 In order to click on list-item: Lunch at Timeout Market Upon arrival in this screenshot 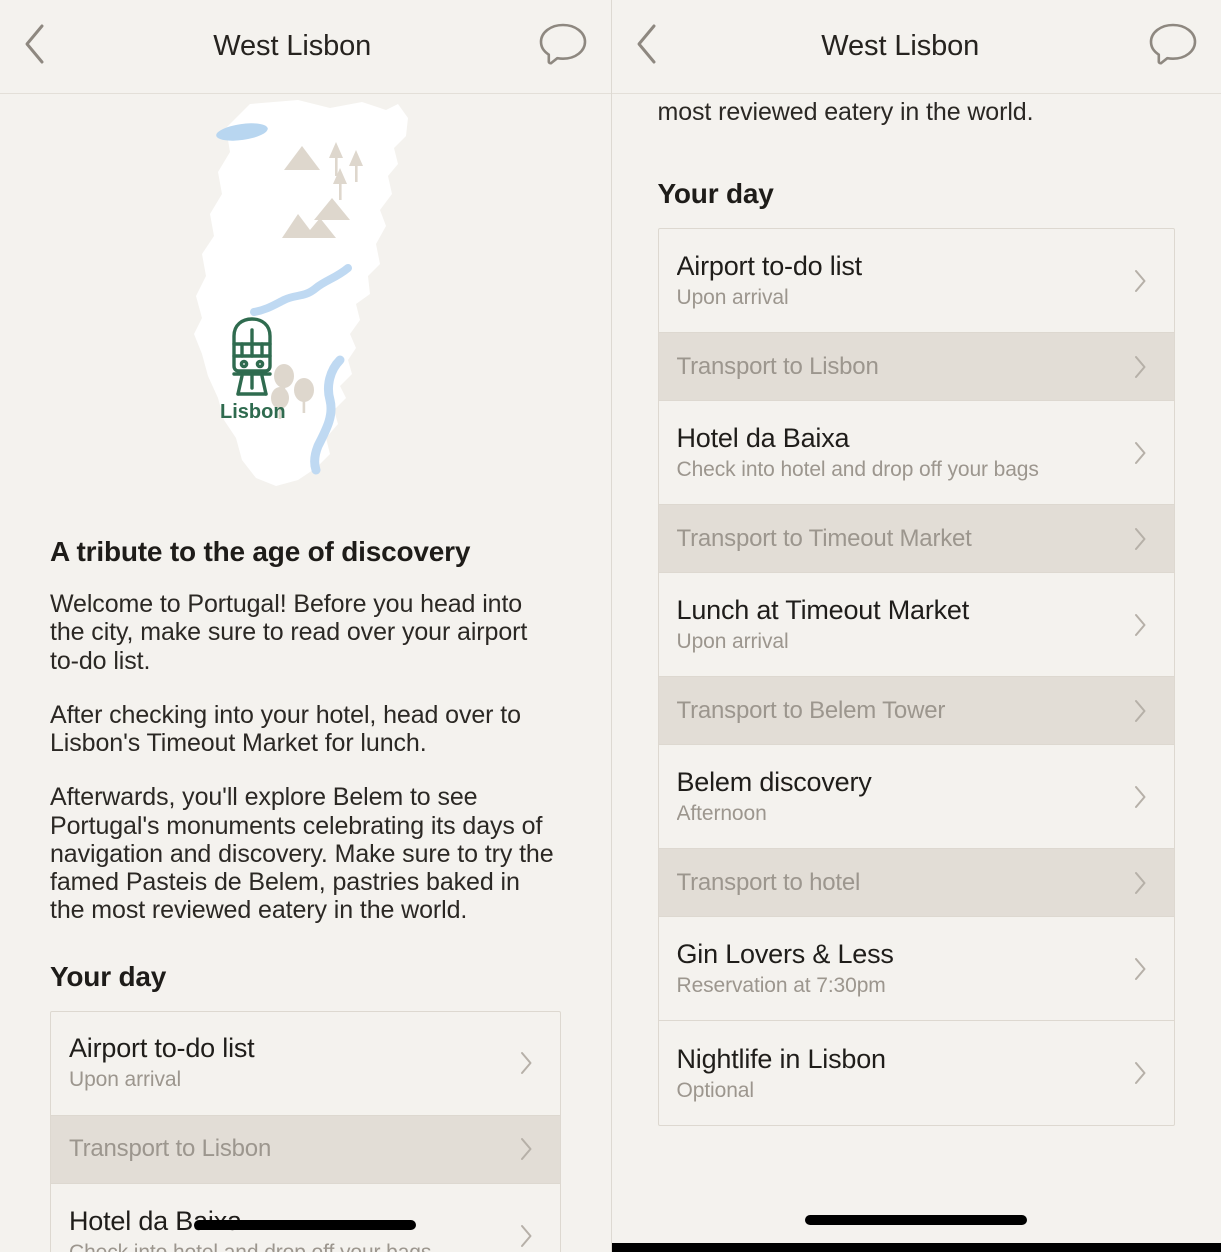, I will do `click(916, 625)`.